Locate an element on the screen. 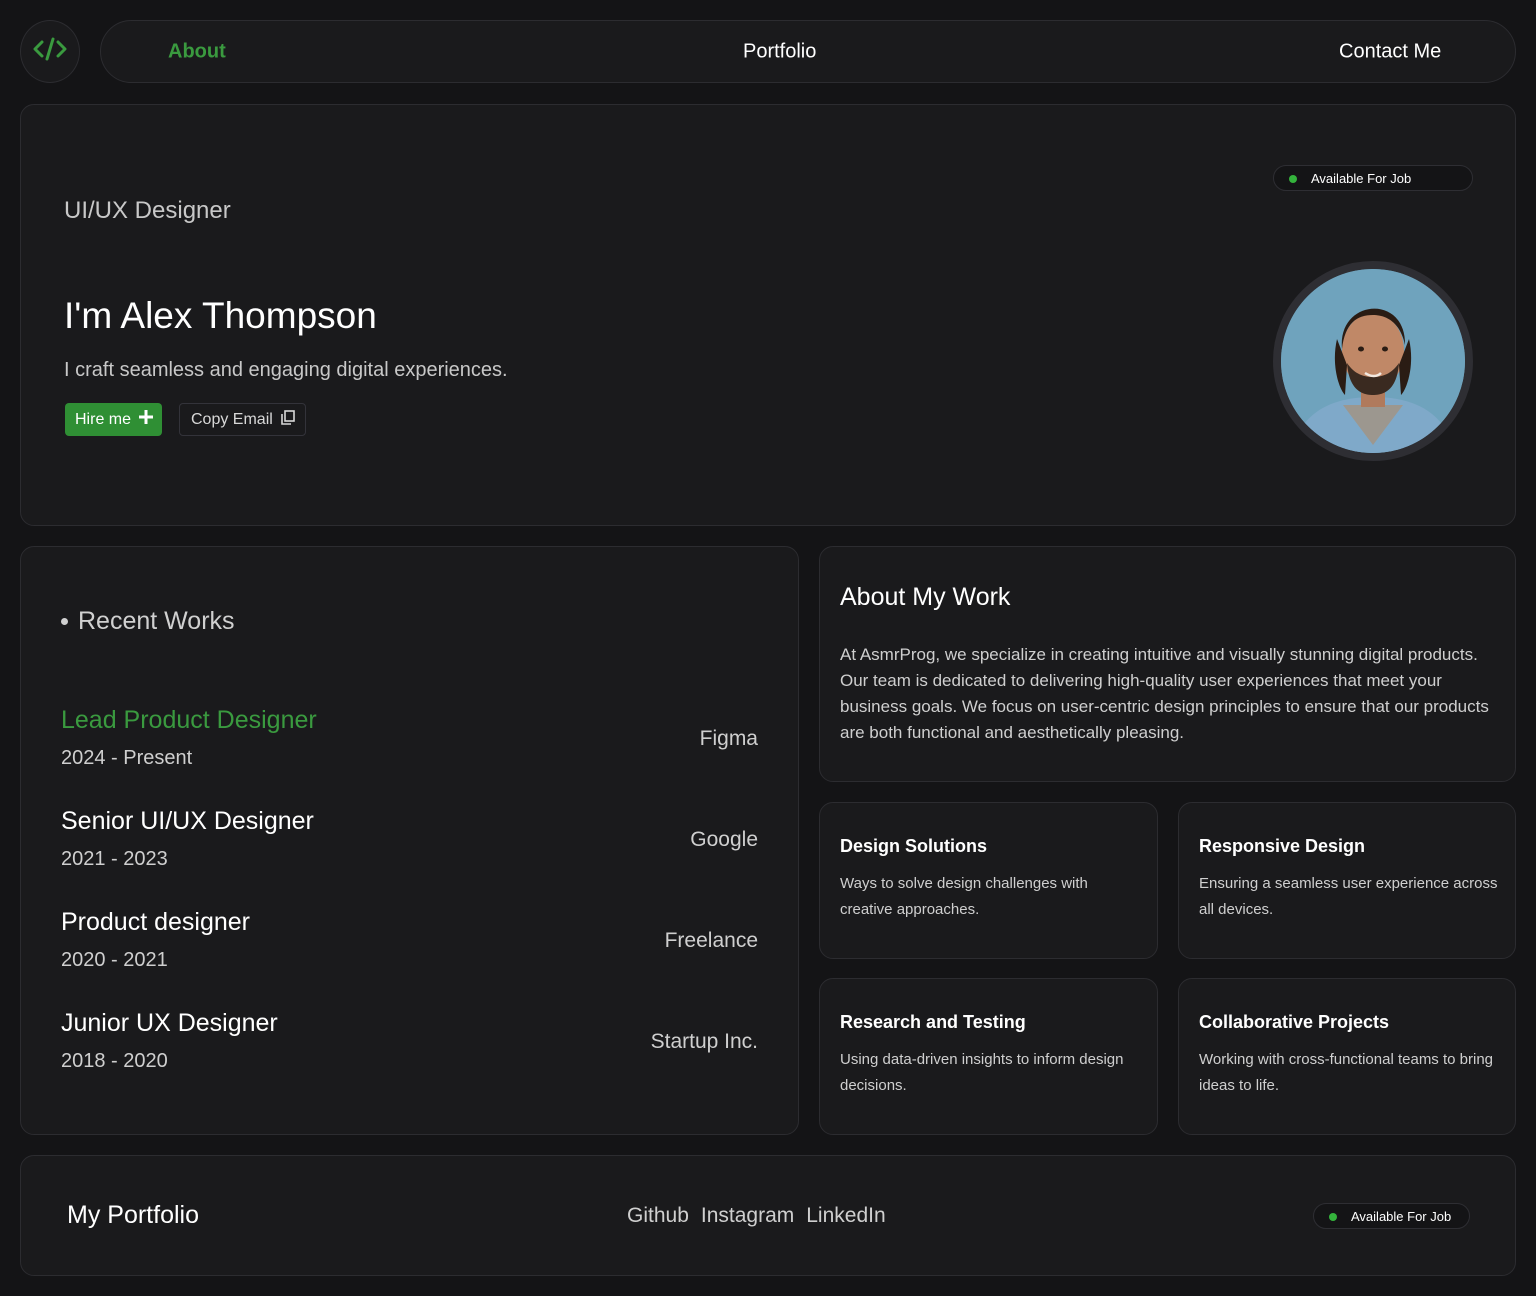  work-item: Product designer 2020 - 2021 Freelance is located at coordinates (409, 948).